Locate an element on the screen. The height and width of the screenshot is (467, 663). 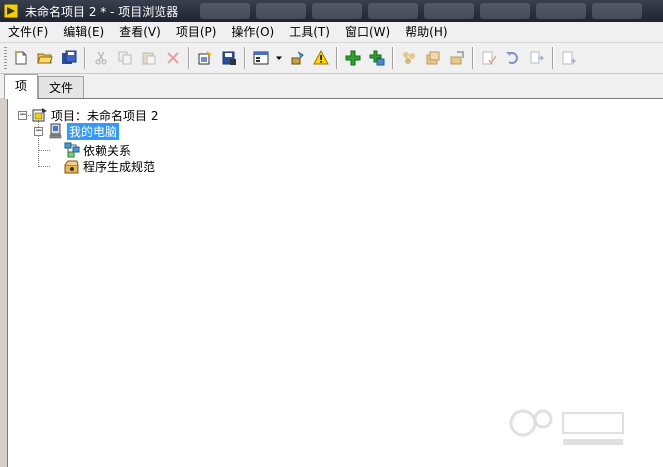
project-properties-button is located at coordinates (205, 58).